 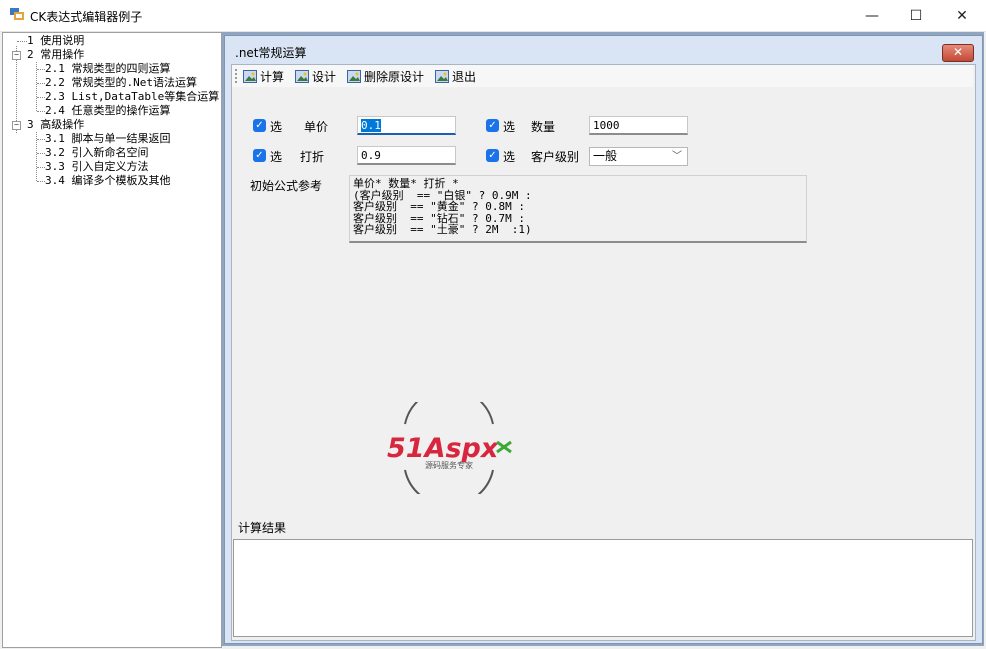 I want to click on unit-price-label: 单价, so click(x=316, y=127).